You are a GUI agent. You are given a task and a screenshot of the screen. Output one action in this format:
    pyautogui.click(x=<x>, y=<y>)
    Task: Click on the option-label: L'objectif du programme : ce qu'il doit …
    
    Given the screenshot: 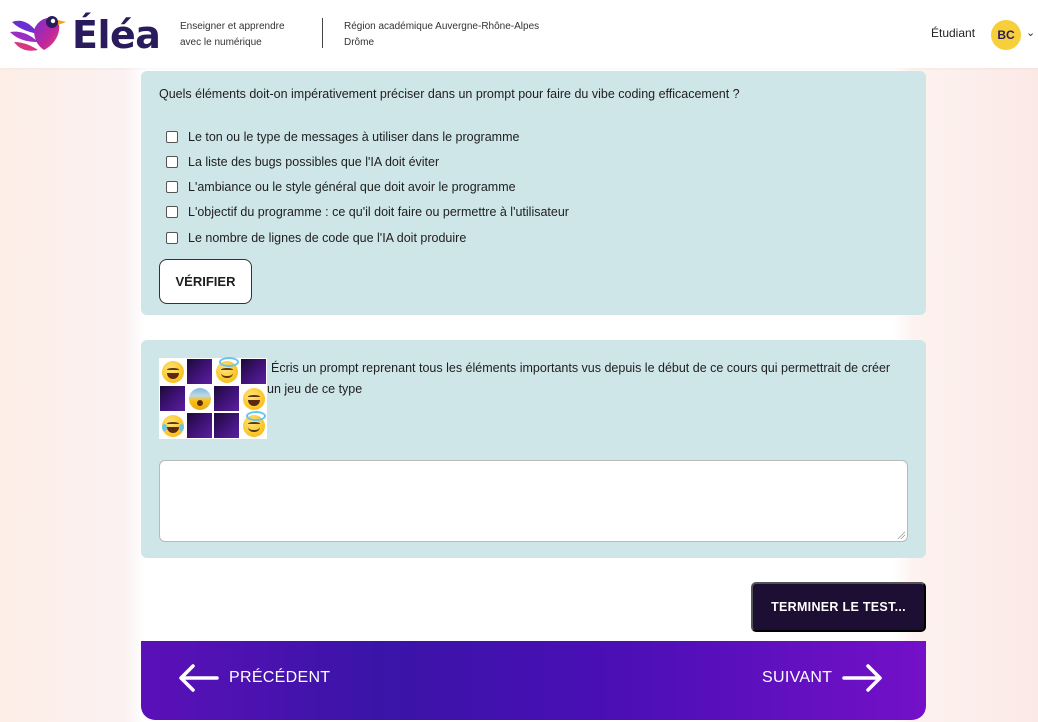 What is the action you would take?
    pyautogui.click(x=378, y=212)
    